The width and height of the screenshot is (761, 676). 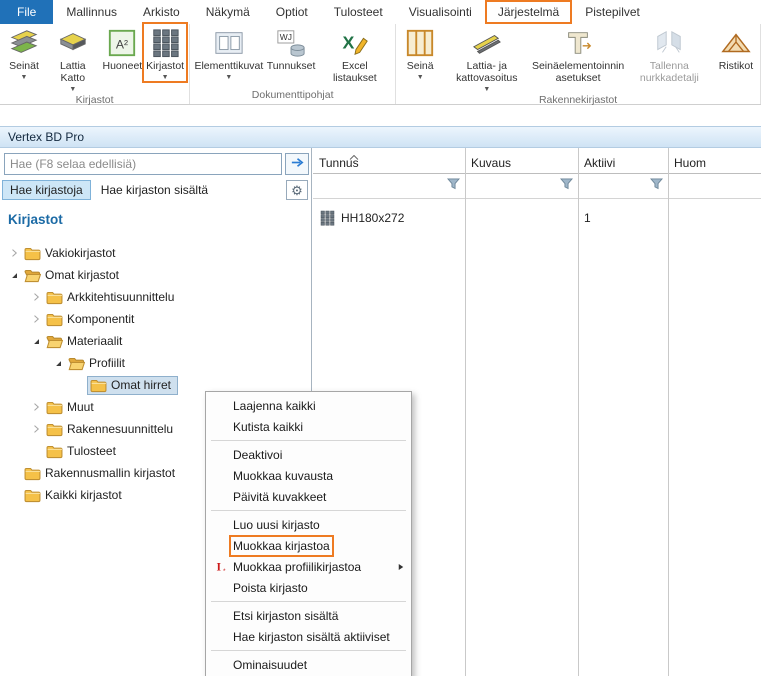 I want to click on search-input, so click(x=143, y=164).